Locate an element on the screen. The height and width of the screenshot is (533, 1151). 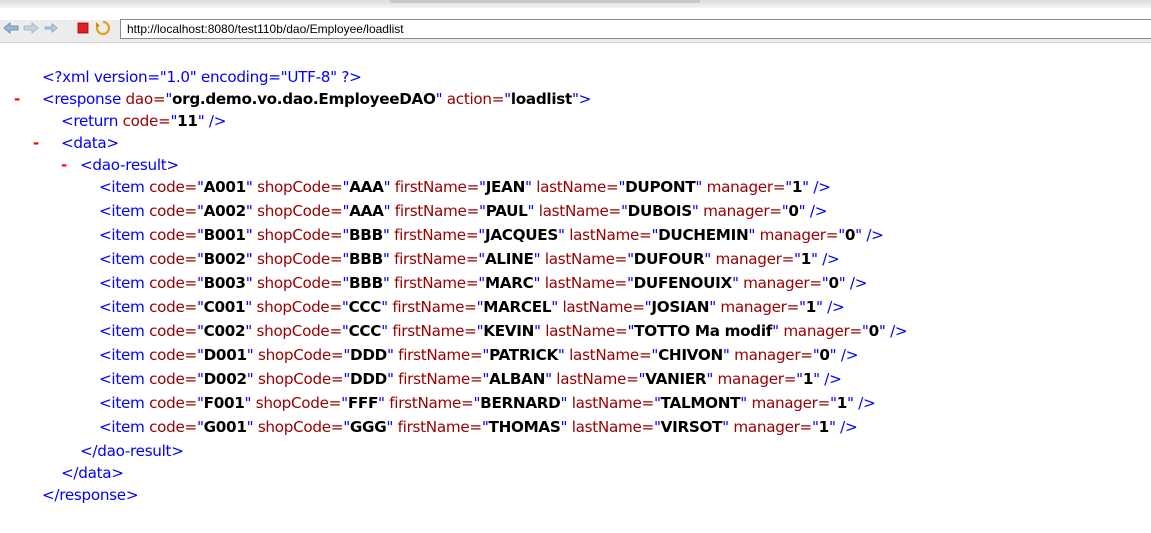
item-firstname-value: KEVIN is located at coordinates (509, 331).